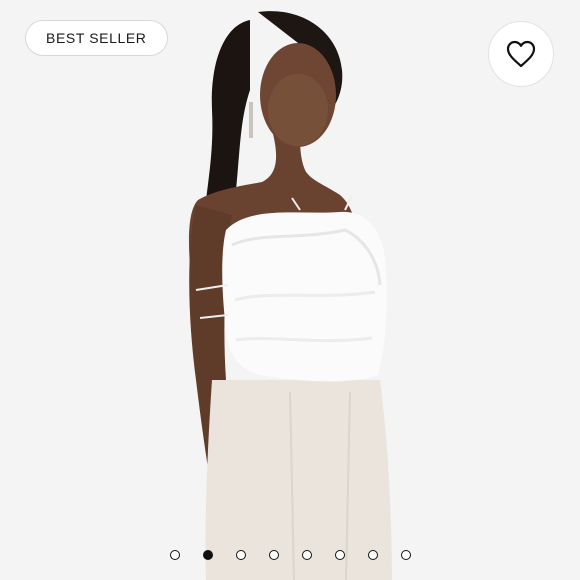 Image resolution: width=580 pixels, height=580 pixels. I want to click on favorite-button, so click(521, 54).